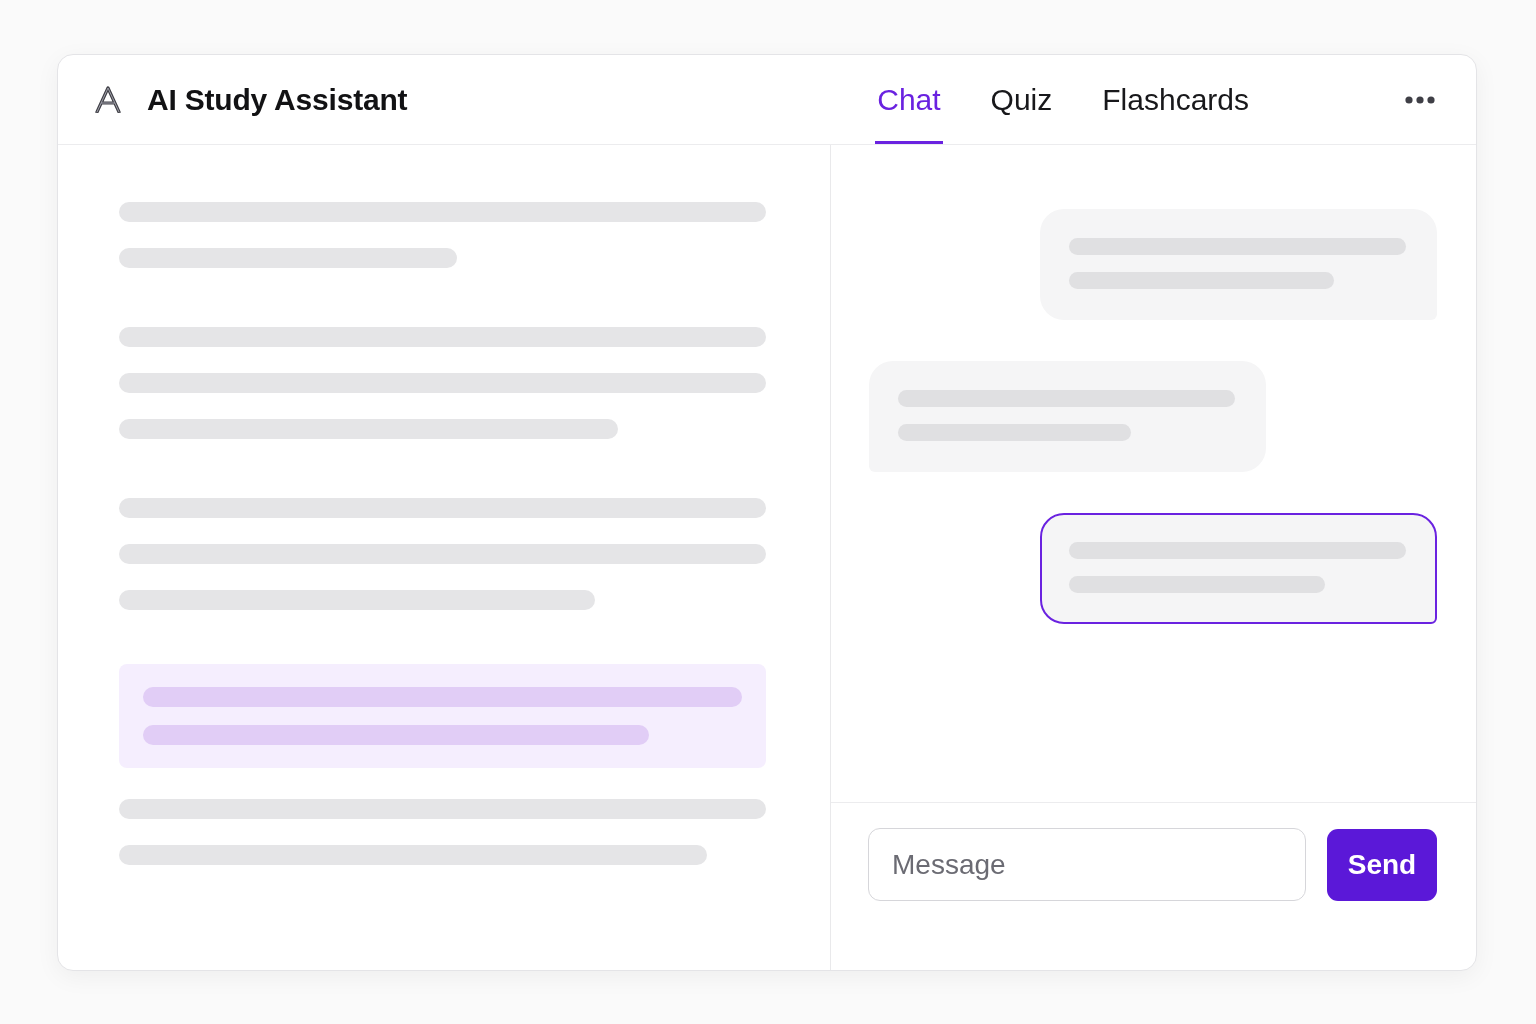 This screenshot has width=1536, height=1024. I want to click on logo-icon, so click(108, 99).